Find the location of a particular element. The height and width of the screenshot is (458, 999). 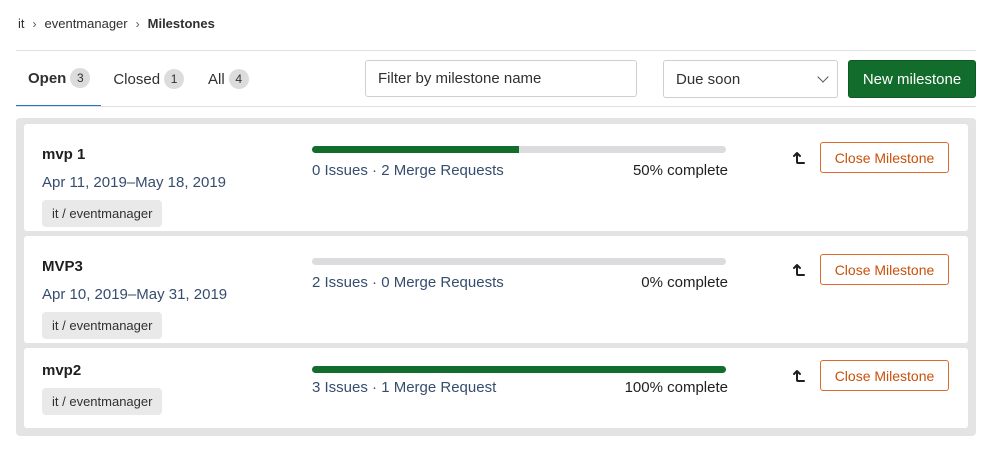

tab-all: All 4 is located at coordinates (228, 79).